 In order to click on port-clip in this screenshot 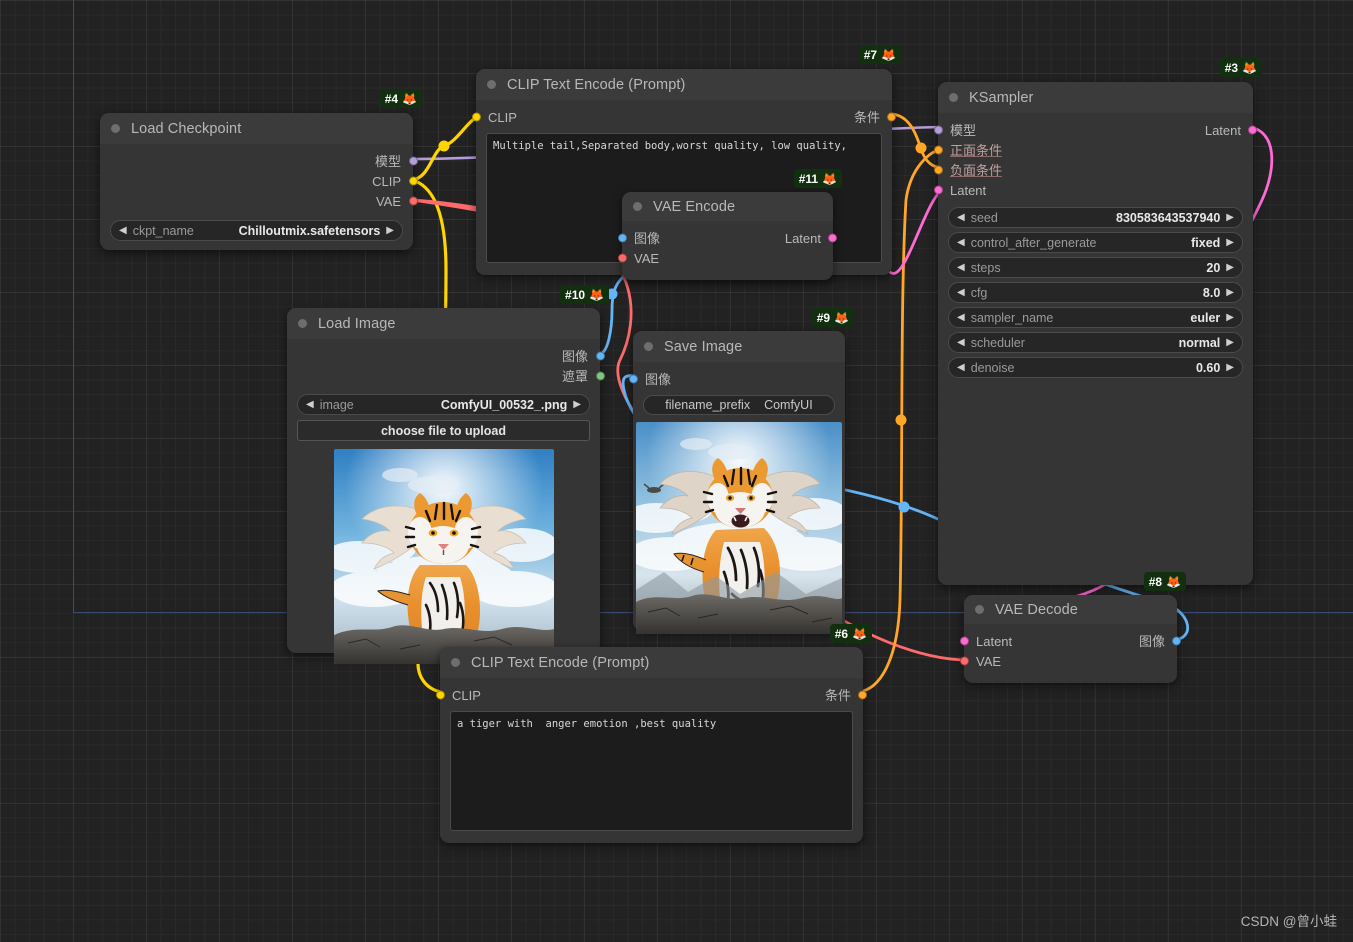, I will do `click(413, 181)`.